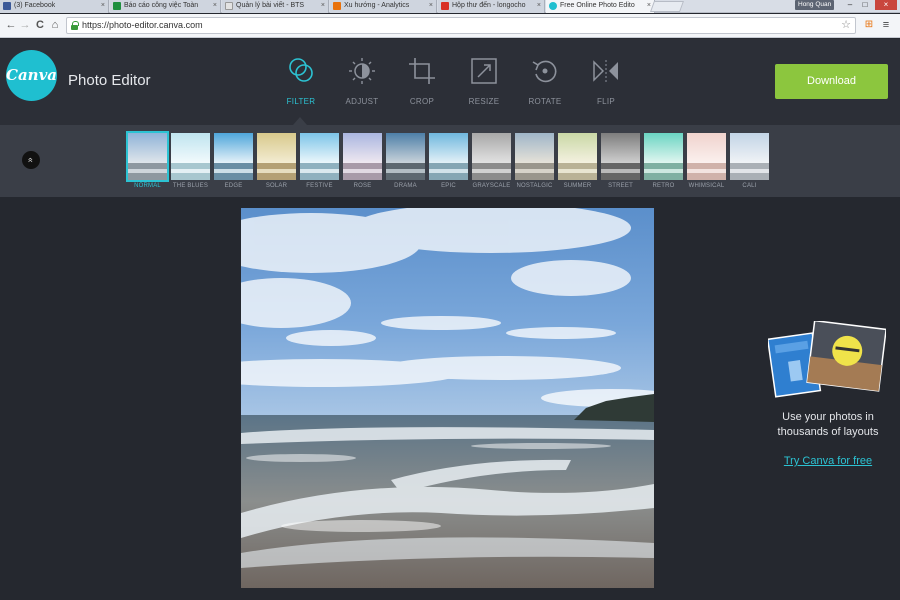 The image size is (900, 600). Describe the element at coordinates (117, 6) in the screenshot. I see `sheets-favicon-icon` at that location.